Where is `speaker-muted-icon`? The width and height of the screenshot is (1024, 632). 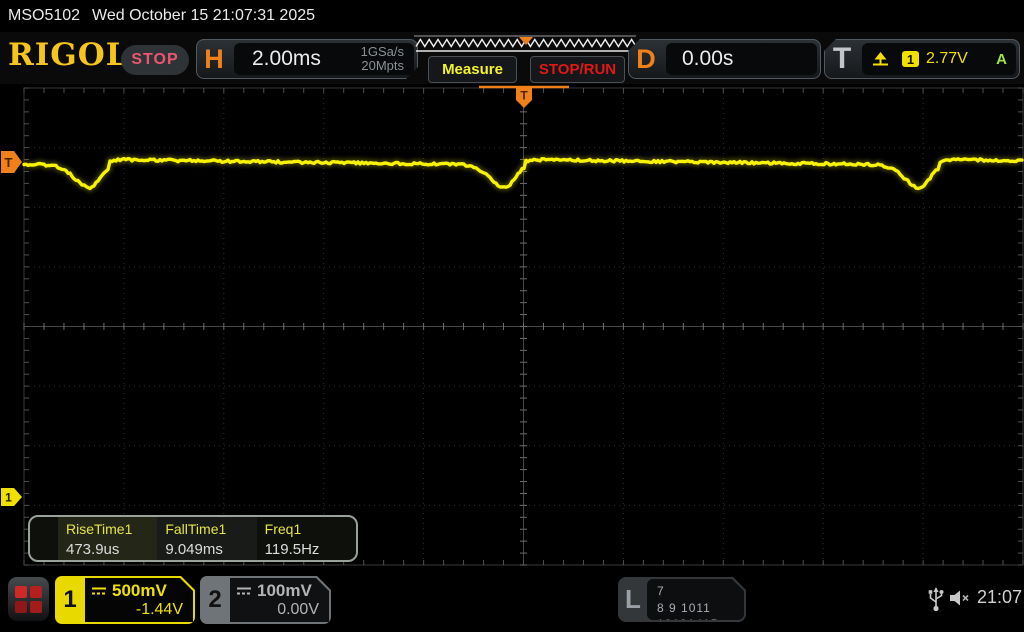
speaker-muted-icon is located at coordinates (959, 598).